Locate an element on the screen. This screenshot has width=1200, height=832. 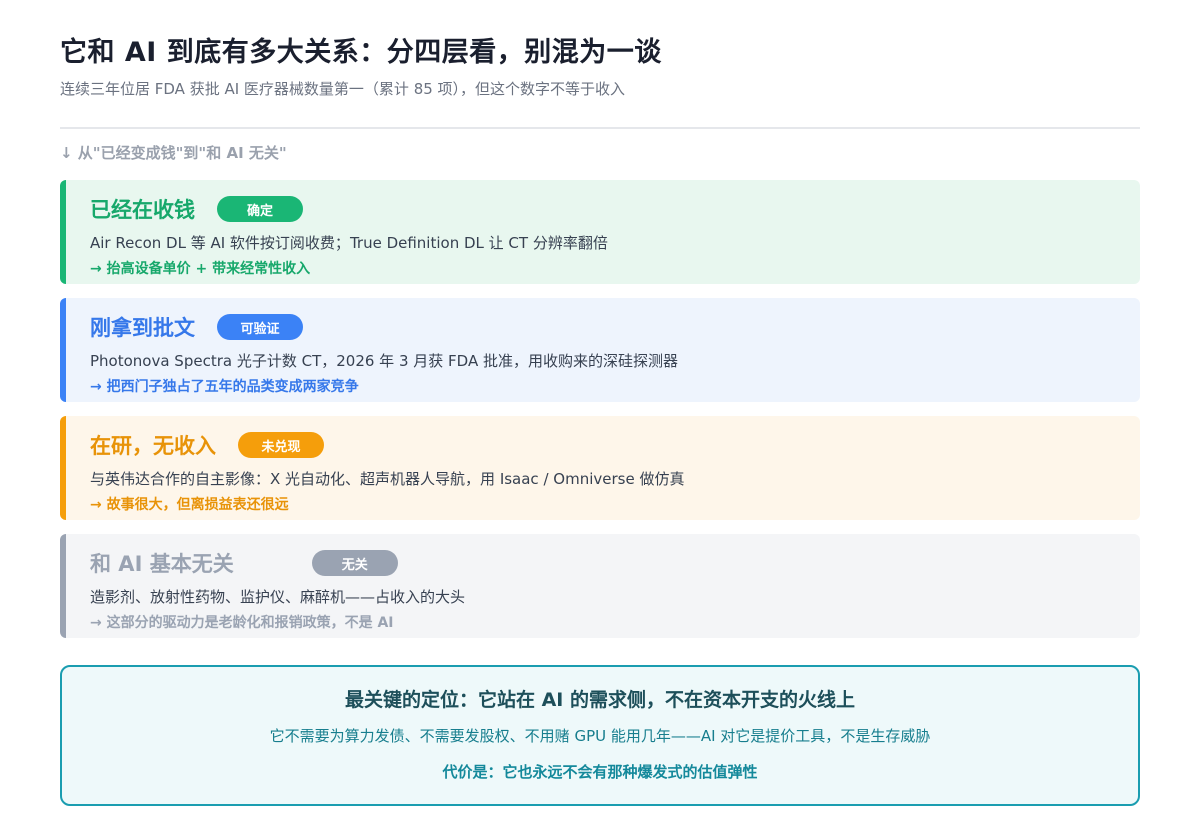
layer-takeaway: → 抬高设备单价 + 带来经常性收入 is located at coordinates (200, 269).